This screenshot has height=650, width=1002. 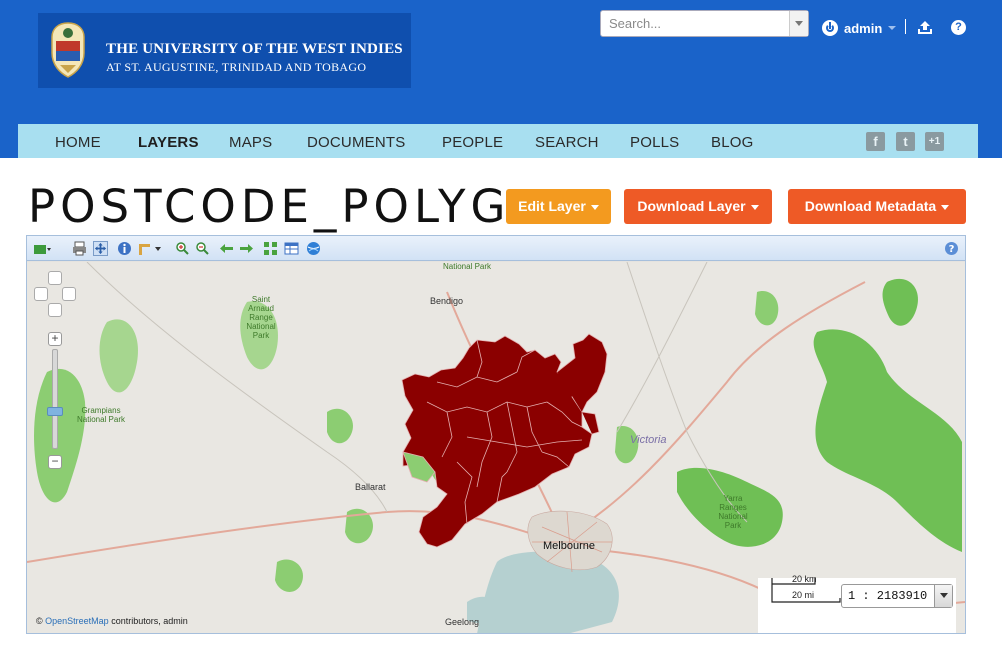 I want to click on search-box, so click(x=704, y=23).